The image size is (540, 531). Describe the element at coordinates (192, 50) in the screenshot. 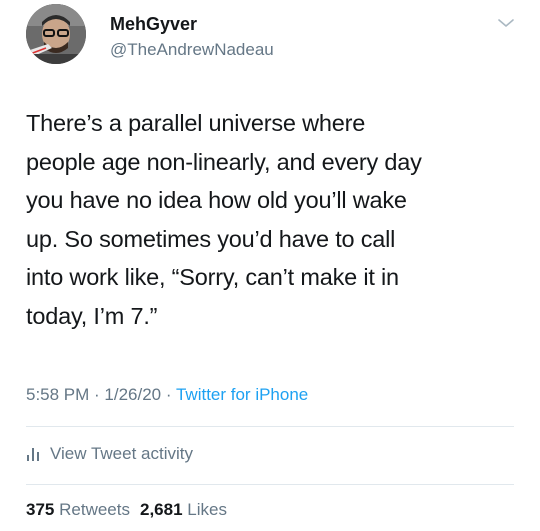

I see `user-handle: @TheAndrewNadeau` at that location.